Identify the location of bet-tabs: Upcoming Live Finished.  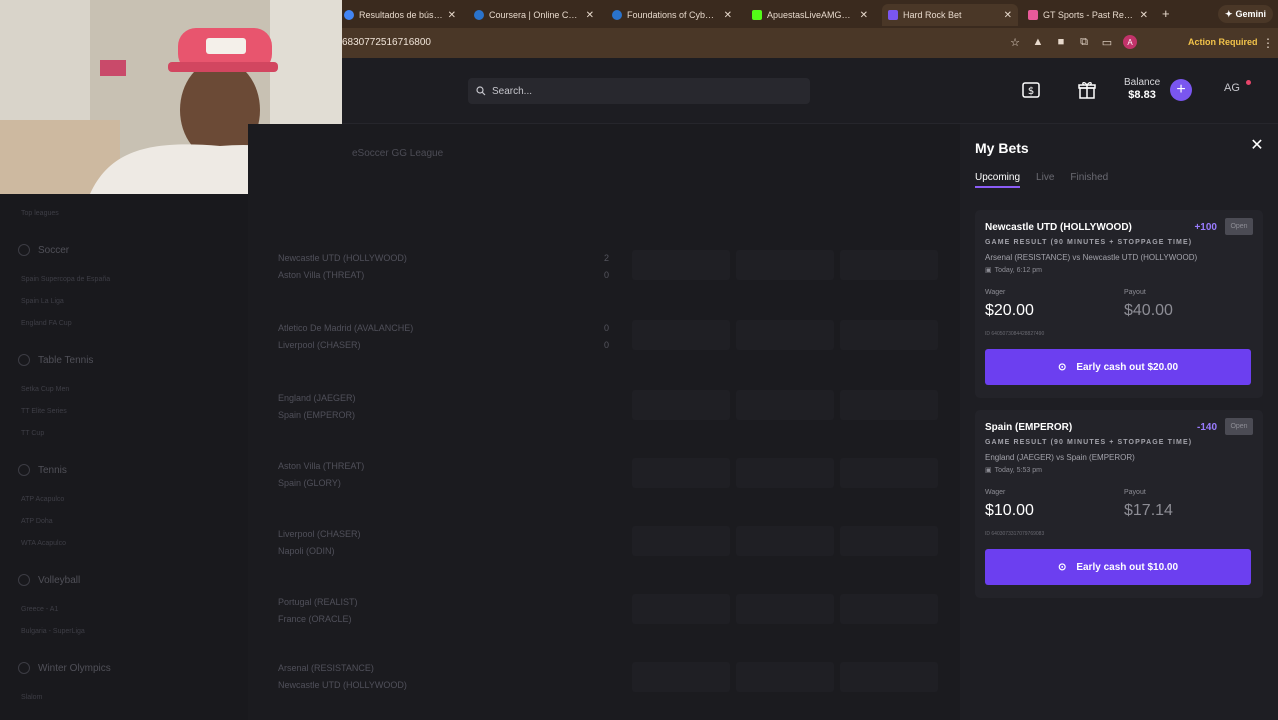
(1041, 180).